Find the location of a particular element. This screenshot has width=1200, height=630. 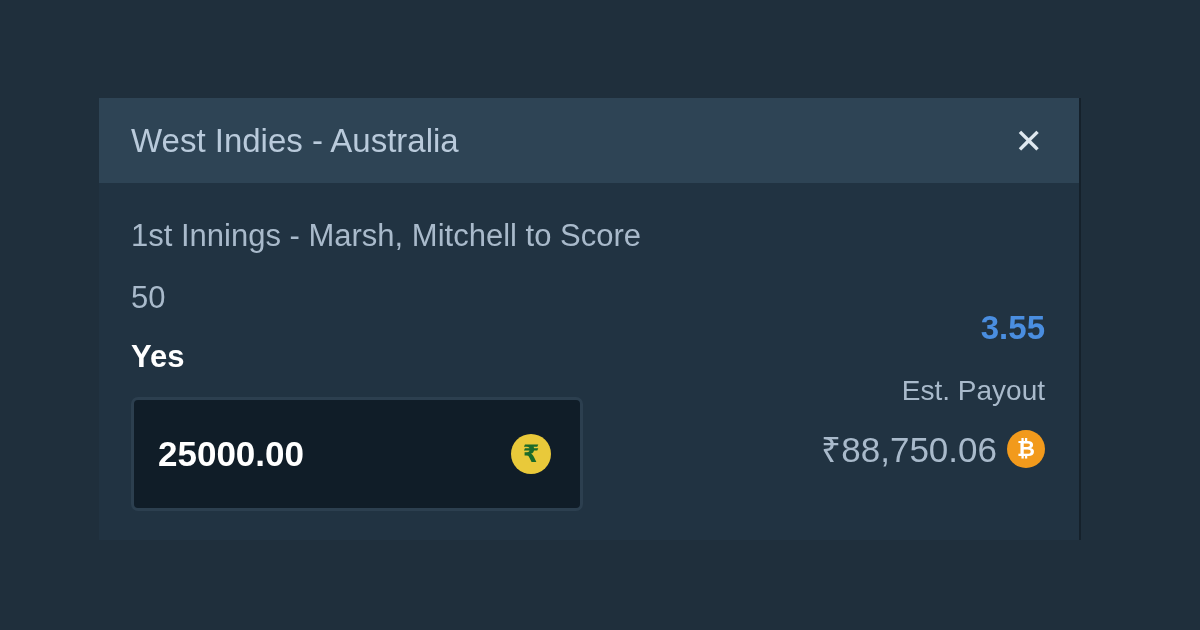

payout-amount: ₹88,750.06 is located at coordinates (909, 450).